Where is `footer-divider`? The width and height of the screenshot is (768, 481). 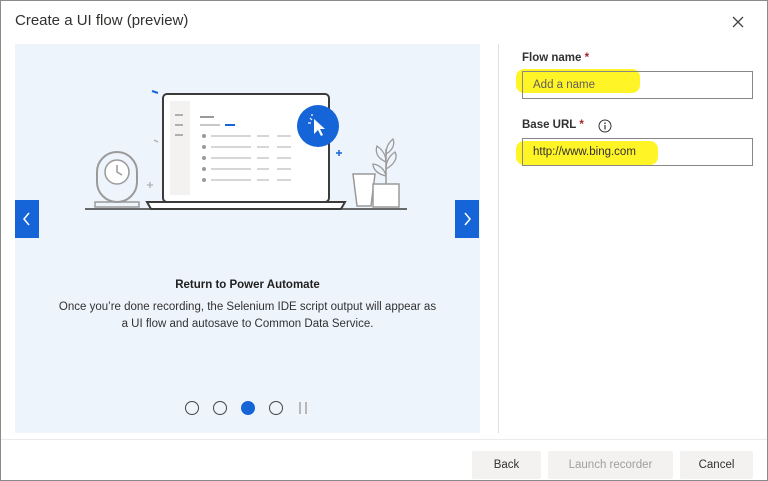 footer-divider is located at coordinates (384, 439).